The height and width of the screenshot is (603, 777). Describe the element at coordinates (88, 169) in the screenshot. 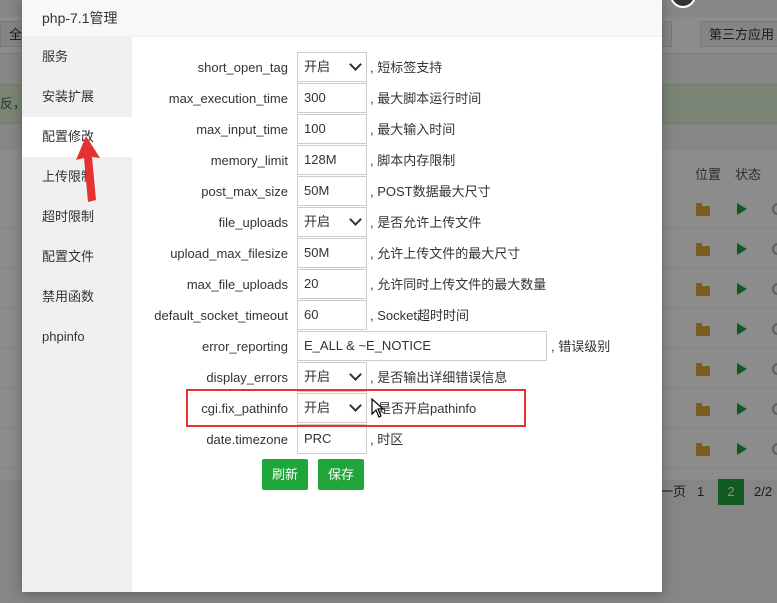

I see `annotation-arrow-icon` at that location.